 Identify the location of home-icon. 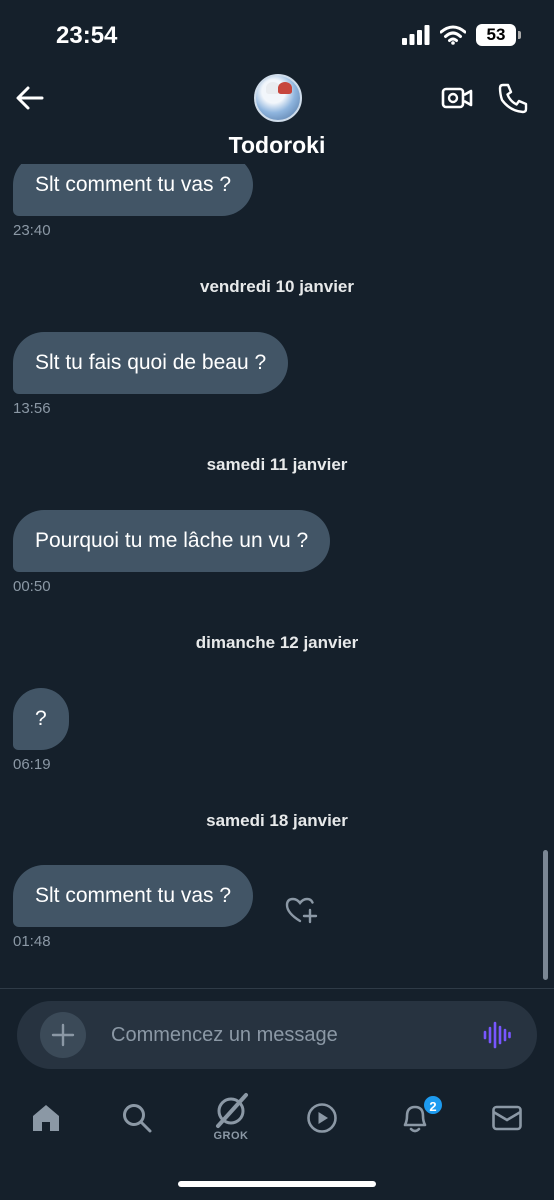
(46, 1118).